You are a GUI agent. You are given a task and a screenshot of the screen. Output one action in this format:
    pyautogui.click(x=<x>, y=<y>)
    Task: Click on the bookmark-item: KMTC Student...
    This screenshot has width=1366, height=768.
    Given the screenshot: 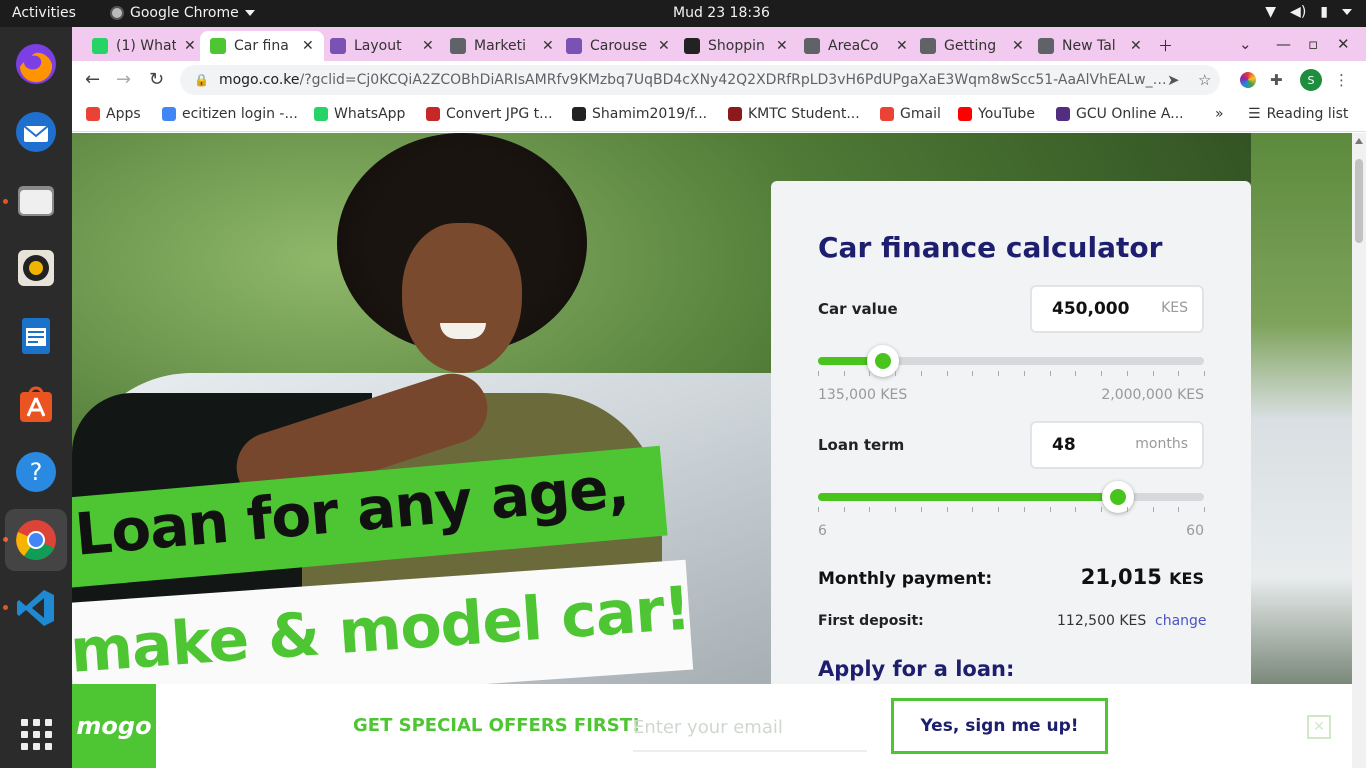 What is the action you would take?
    pyautogui.click(x=794, y=114)
    